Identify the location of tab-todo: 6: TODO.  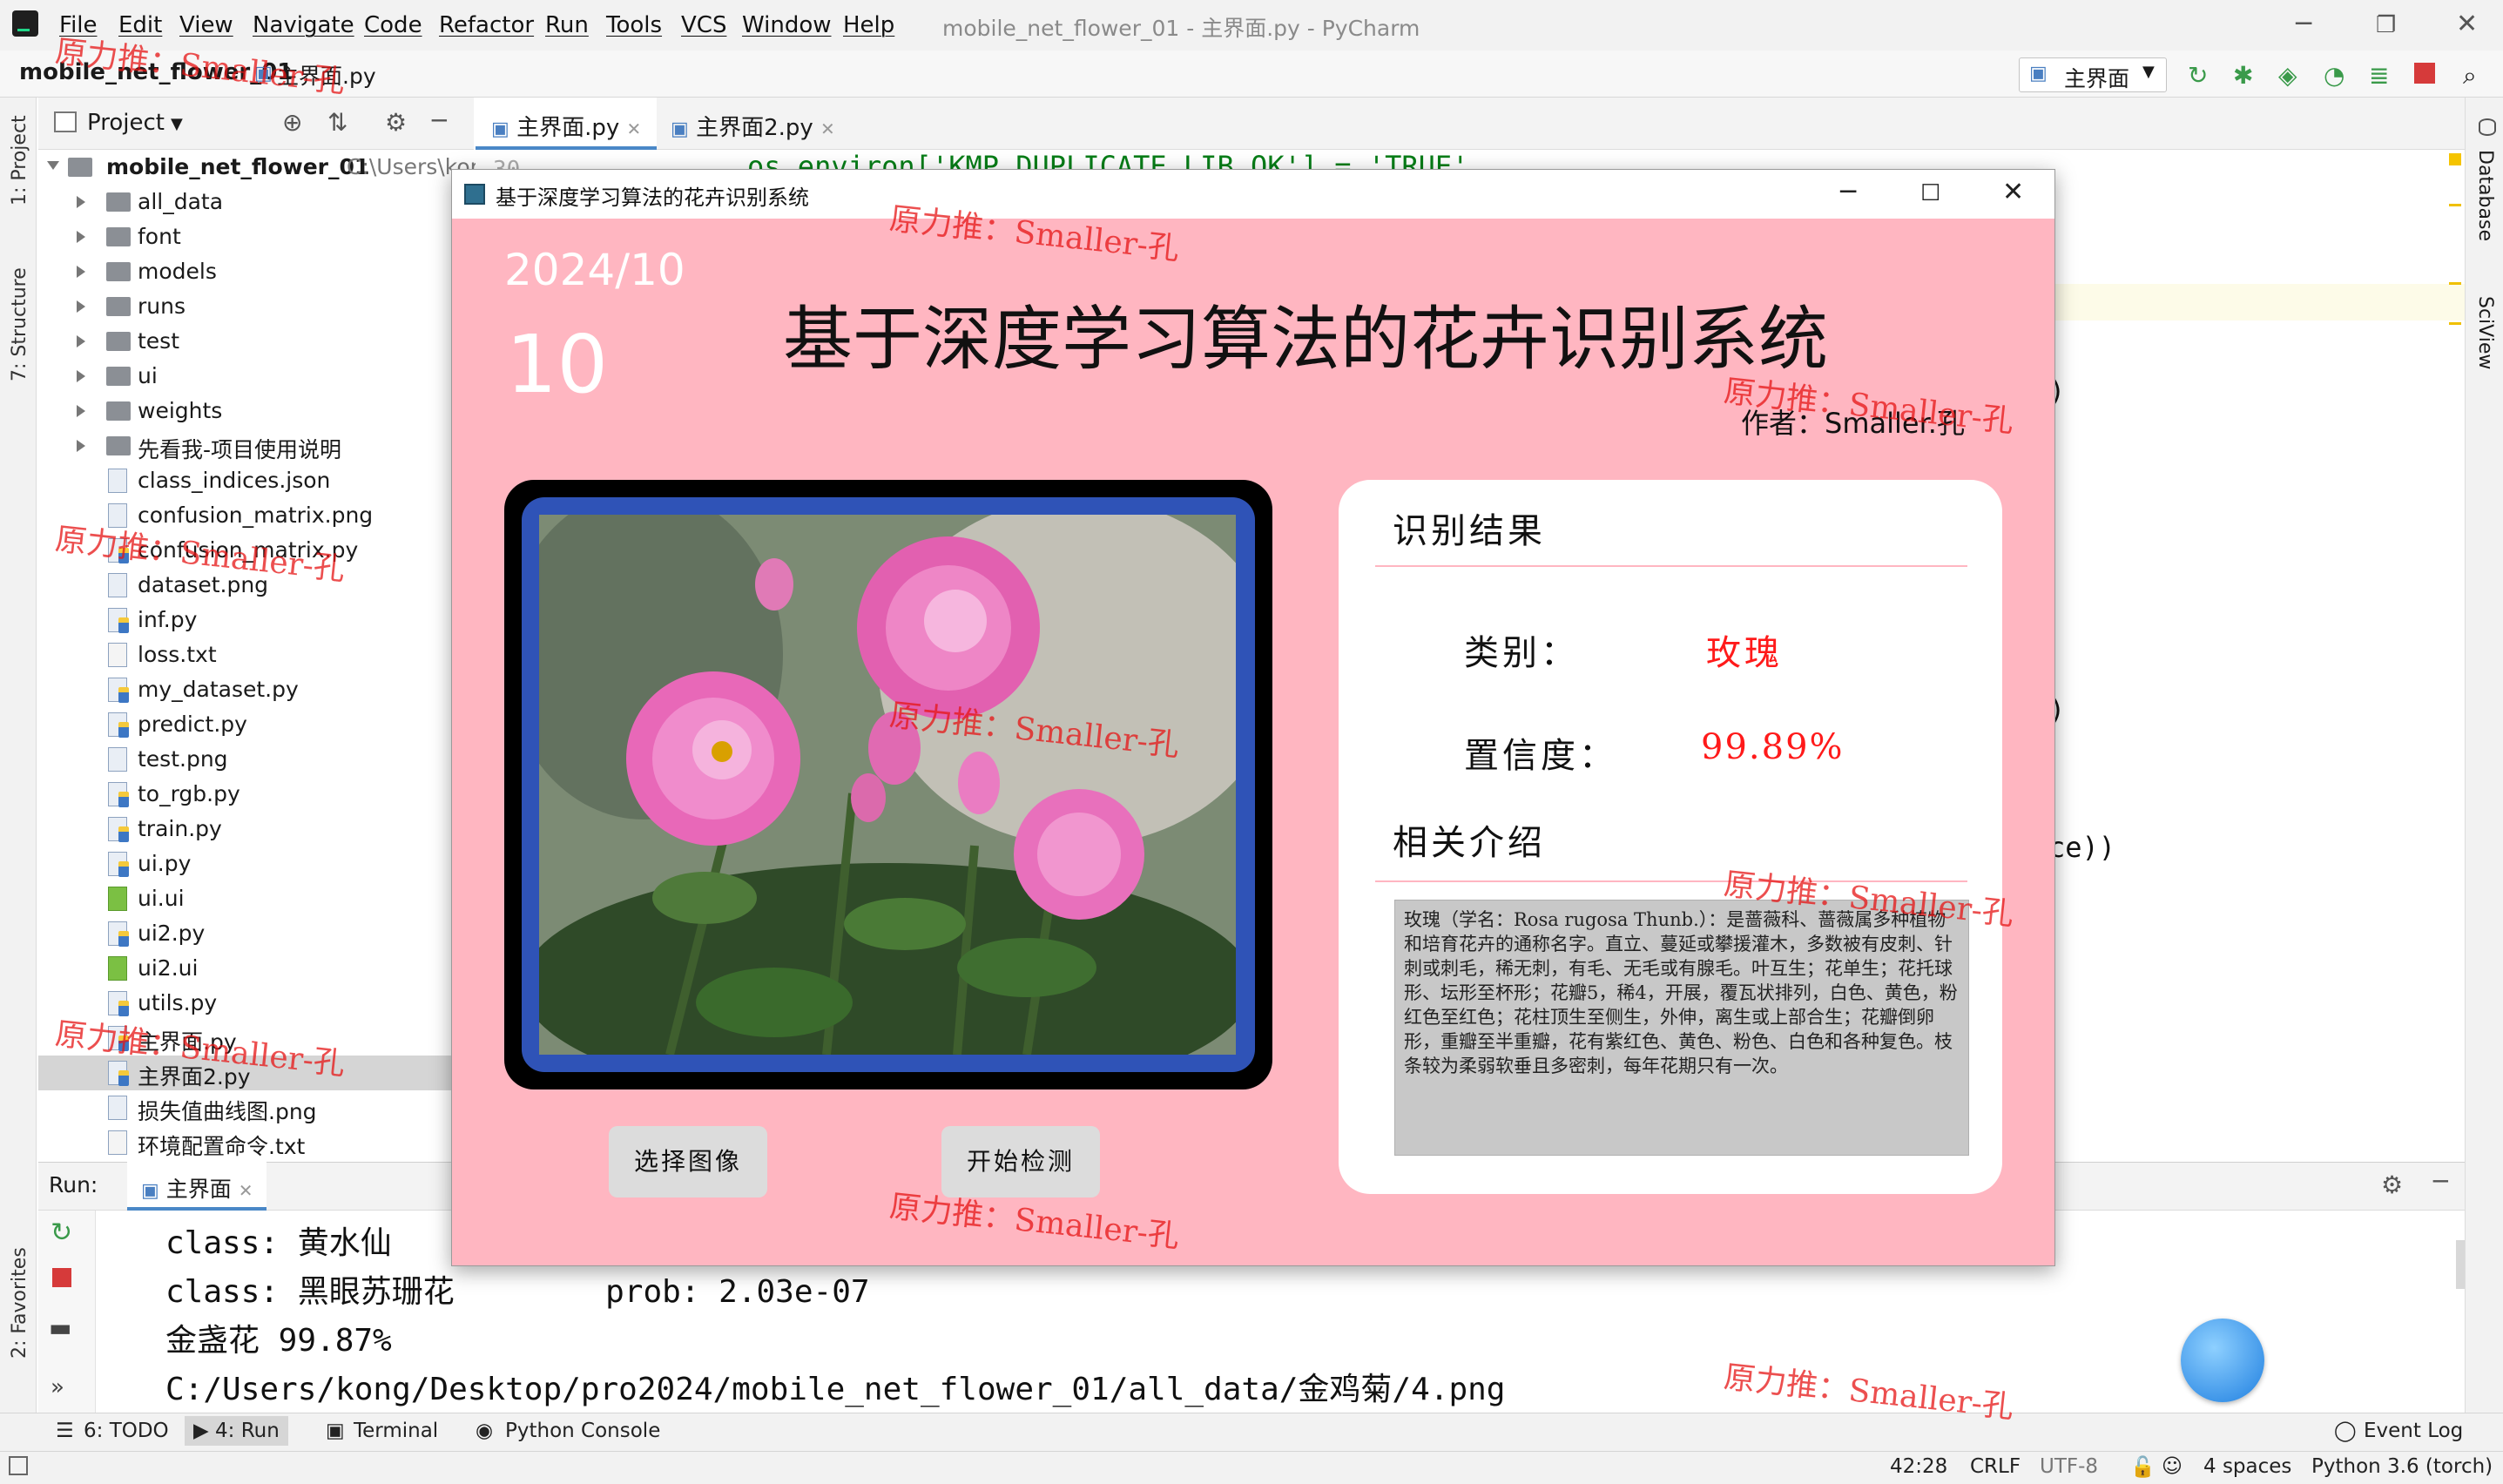
(126, 1431).